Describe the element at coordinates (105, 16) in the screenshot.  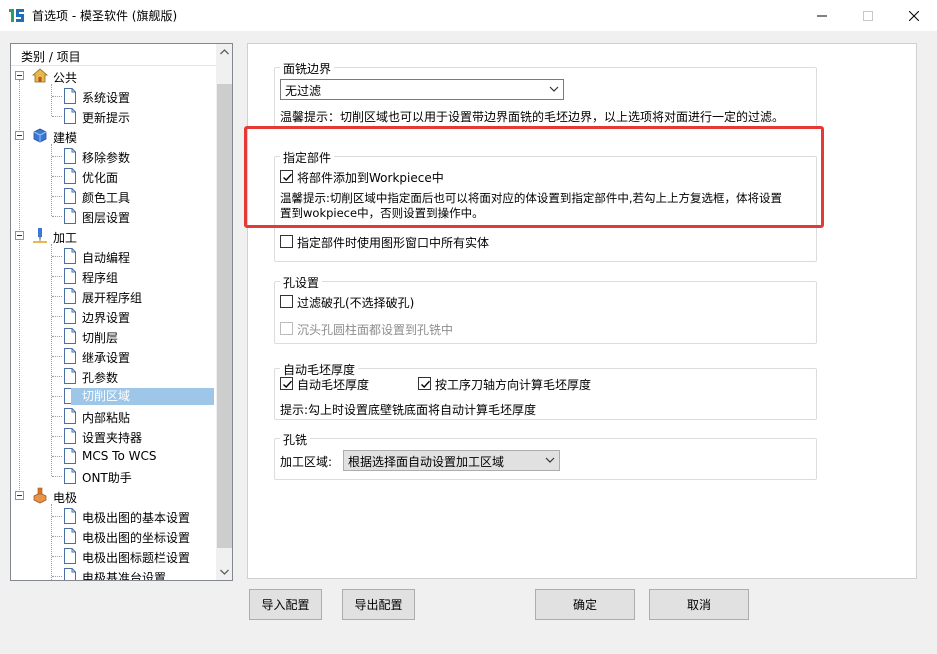
I see `window-title: 首选项 - 模圣软件 (旗舰版)` at that location.